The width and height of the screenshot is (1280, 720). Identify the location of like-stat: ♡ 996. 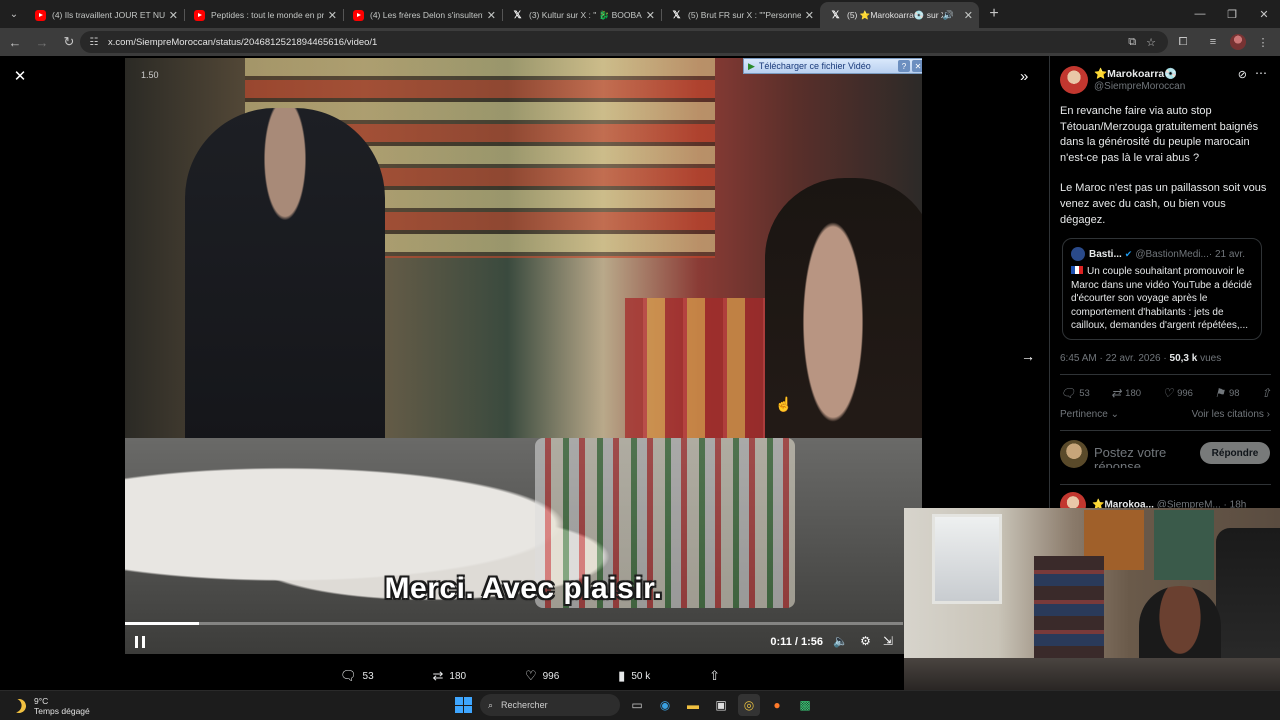
(1177, 393).